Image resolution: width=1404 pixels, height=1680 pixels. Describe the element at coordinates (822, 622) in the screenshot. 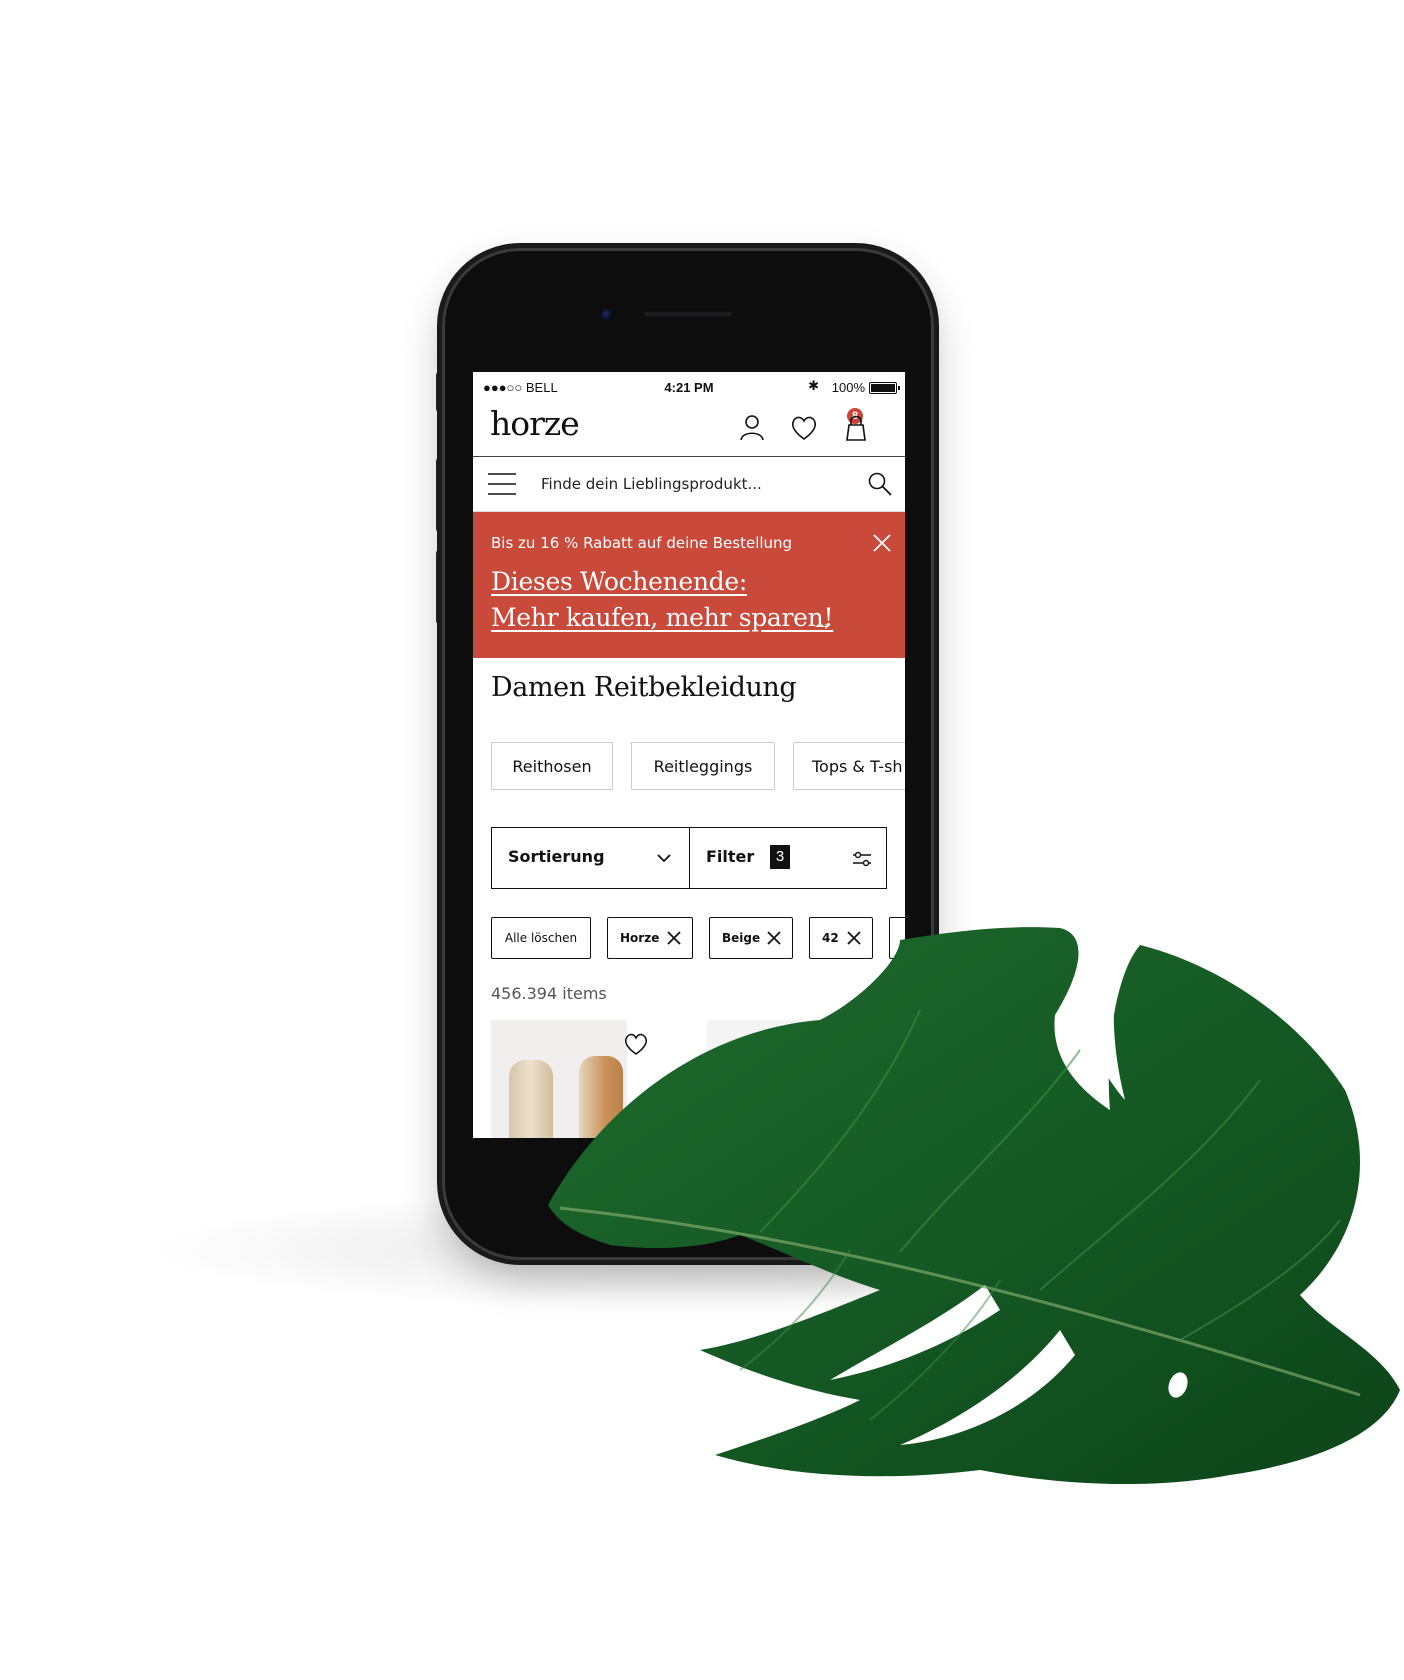

I see `arrow-right-icon: →` at that location.